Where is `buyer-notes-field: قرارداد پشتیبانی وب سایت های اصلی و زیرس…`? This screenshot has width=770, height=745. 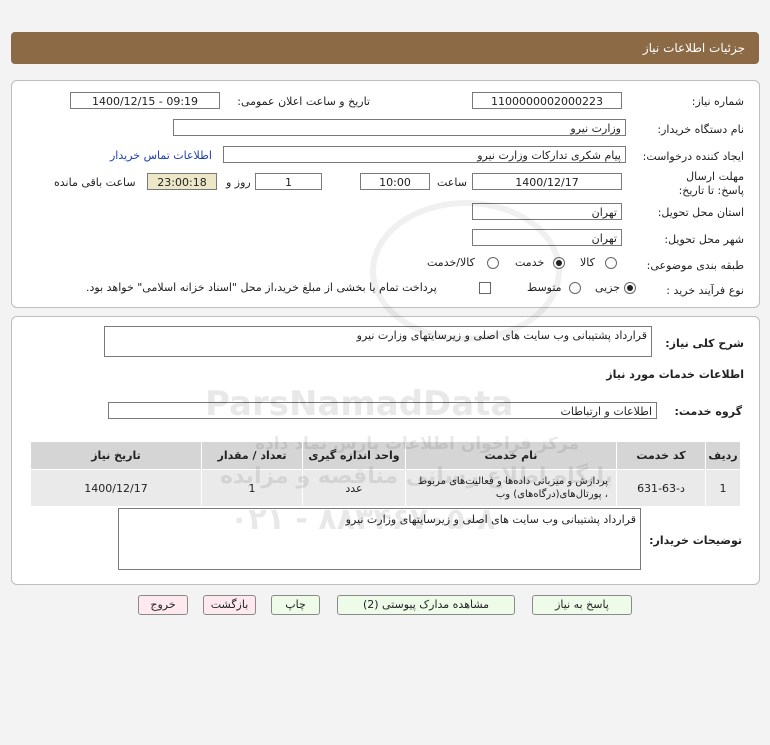 buyer-notes-field: قرارداد پشتیبانی وب سایت های اصلی و زیرس… is located at coordinates (379, 539).